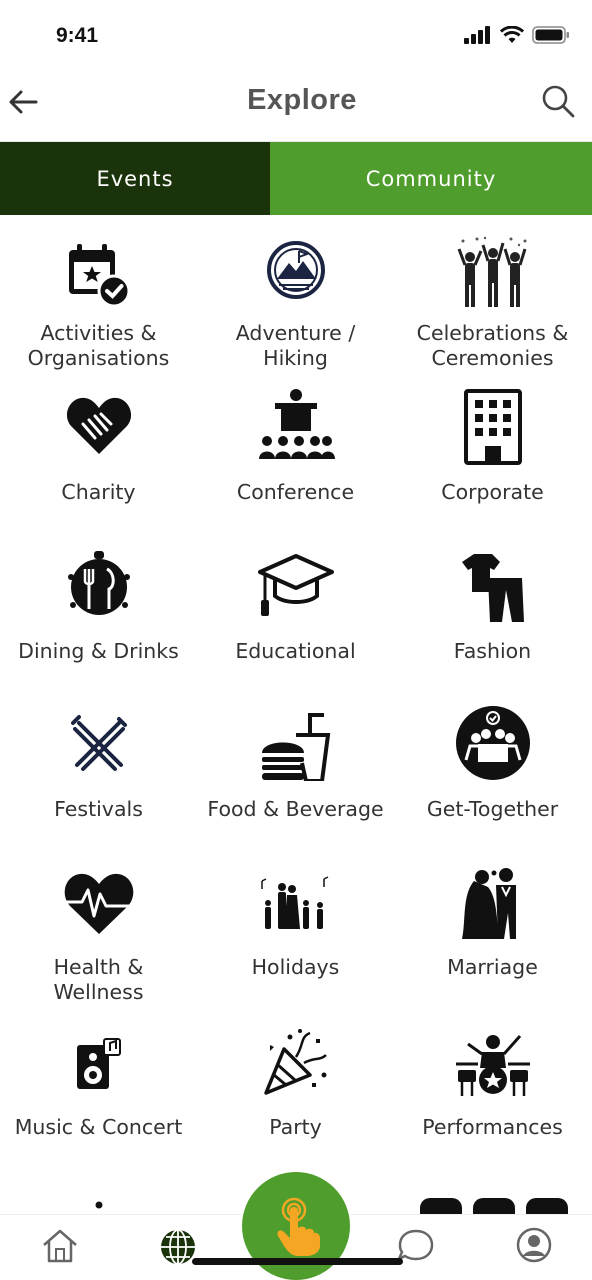 The height and width of the screenshot is (1280, 592). I want to click on category-label: Get-Together, so click(492, 809).